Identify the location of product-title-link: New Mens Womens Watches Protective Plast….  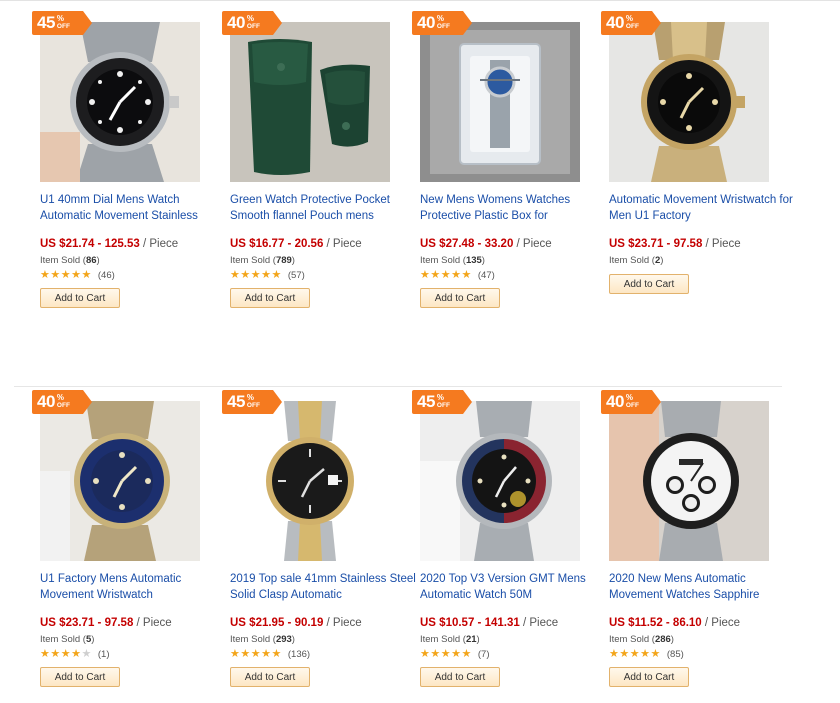
(515, 209).